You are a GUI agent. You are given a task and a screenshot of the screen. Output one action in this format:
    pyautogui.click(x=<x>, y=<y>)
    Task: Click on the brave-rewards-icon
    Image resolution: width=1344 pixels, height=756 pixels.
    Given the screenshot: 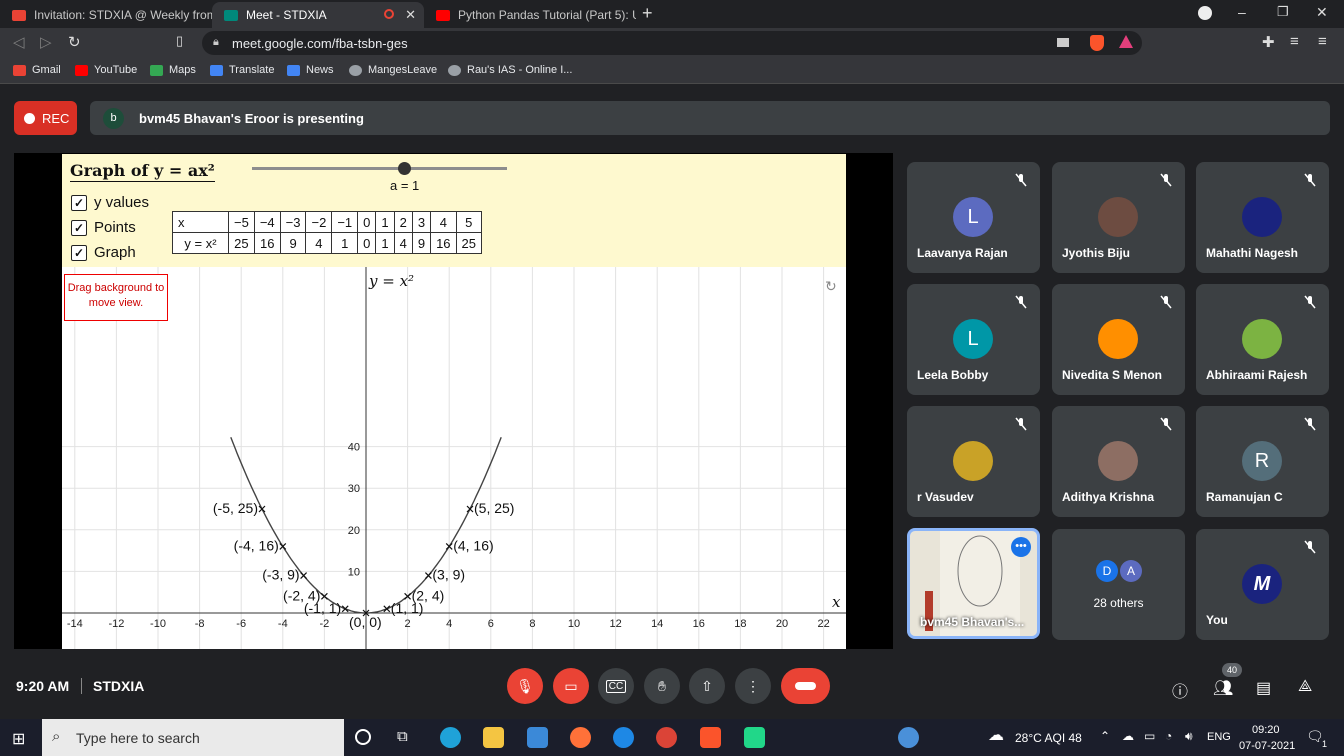 What is the action you would take?
    pyautogui.click(x=1126, y=41)
    